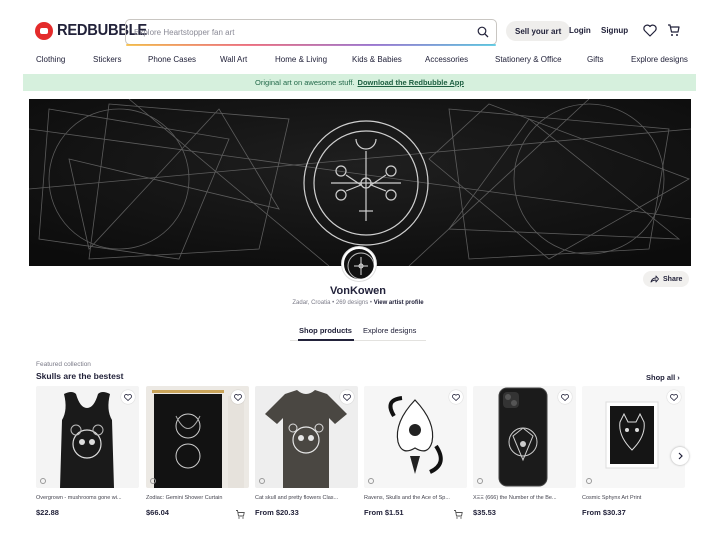  What do you see at coordinates (44, 31) in the screenshot?
I see `redbubble-logo-icon` at bounding box center [44, 31].